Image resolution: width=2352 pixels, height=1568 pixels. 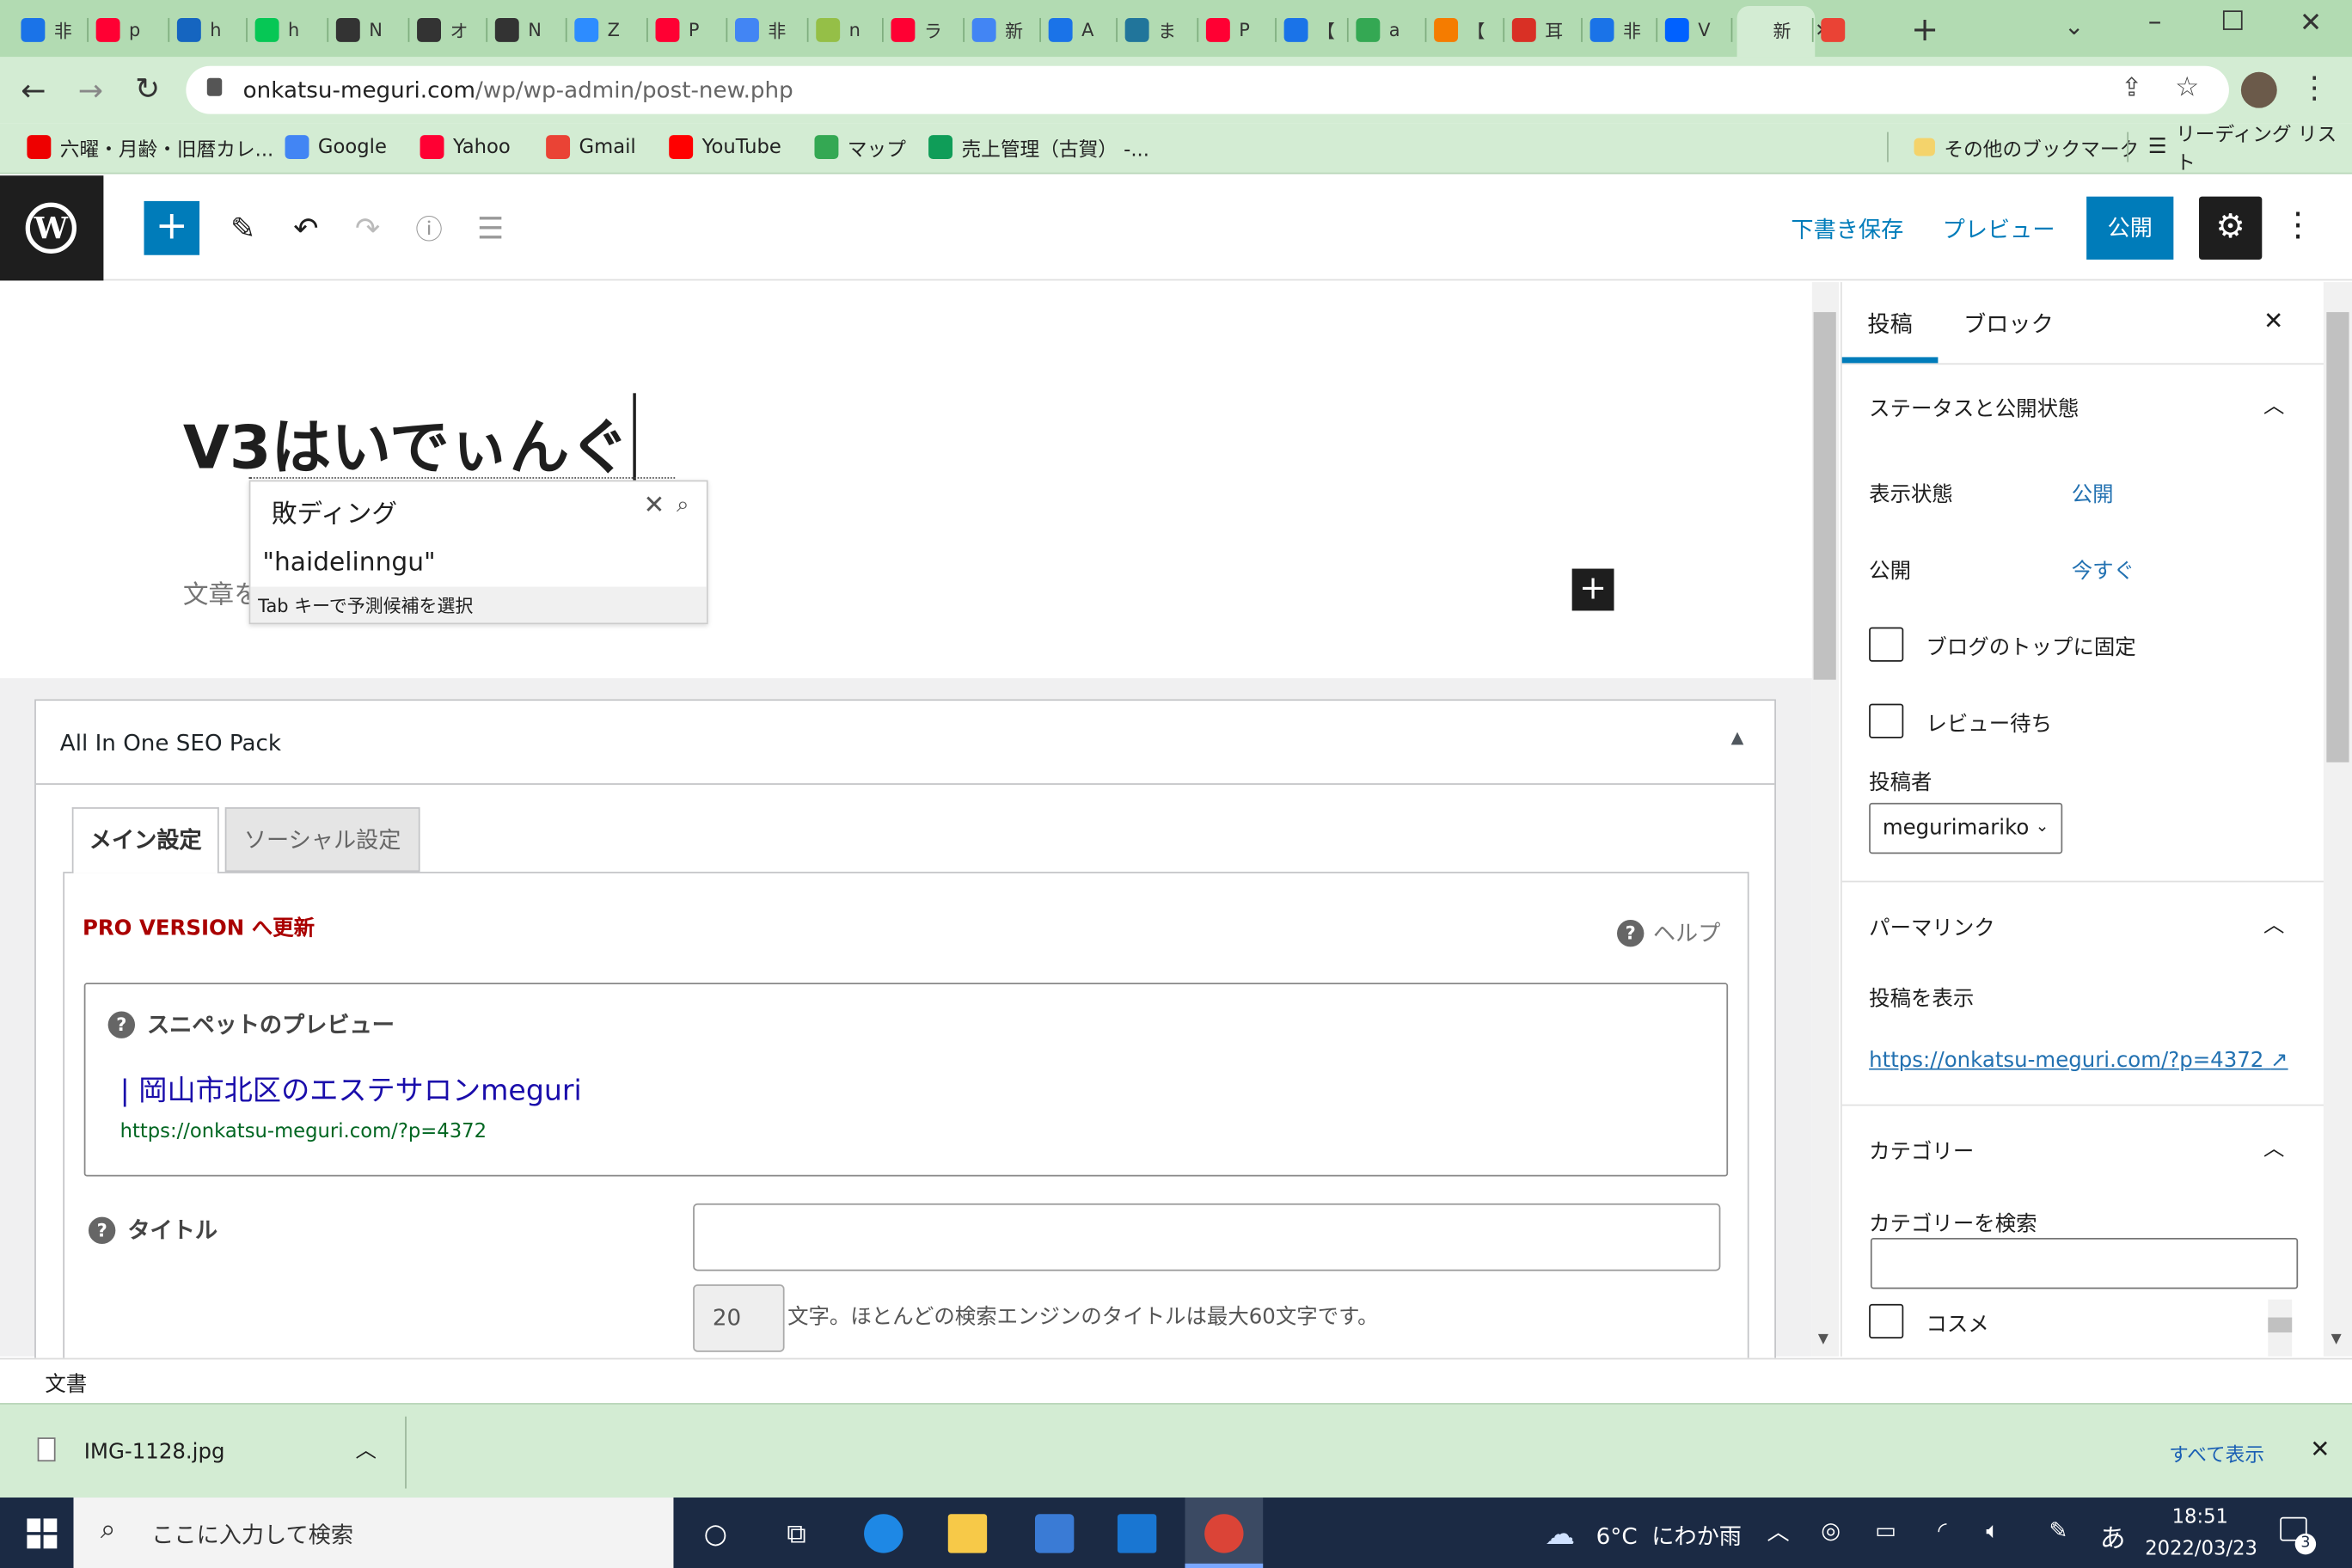 What do you see at coordinates (2103, 570) in the screenshot?
I see `publish-date-value: 今すぐ` at bounding box center [2103, 570].